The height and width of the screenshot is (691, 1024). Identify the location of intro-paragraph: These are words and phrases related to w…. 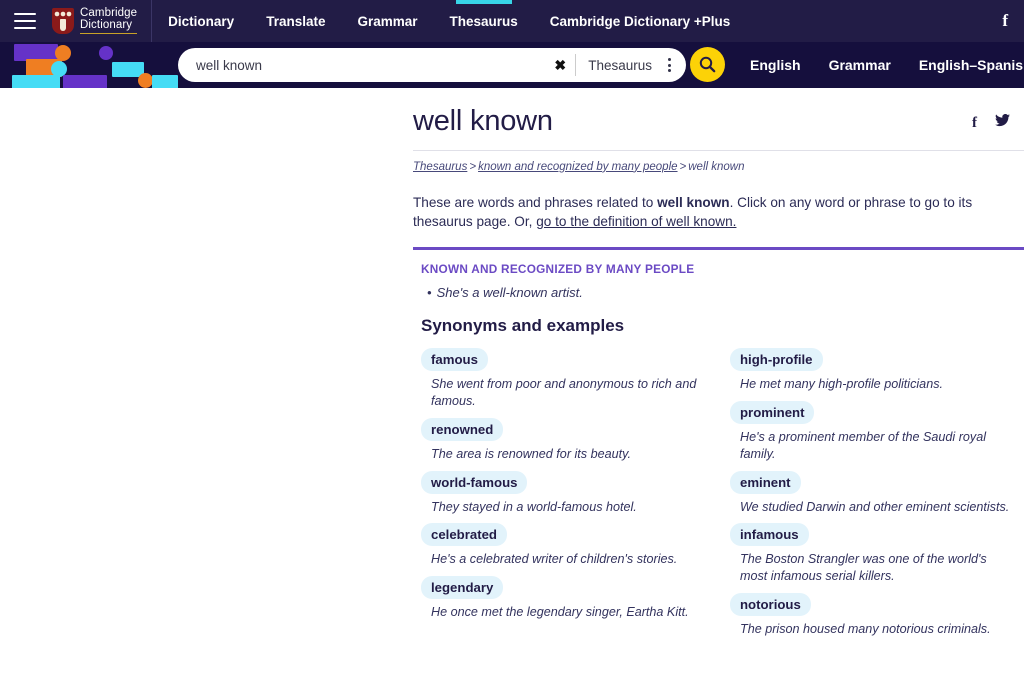
(717, 203).